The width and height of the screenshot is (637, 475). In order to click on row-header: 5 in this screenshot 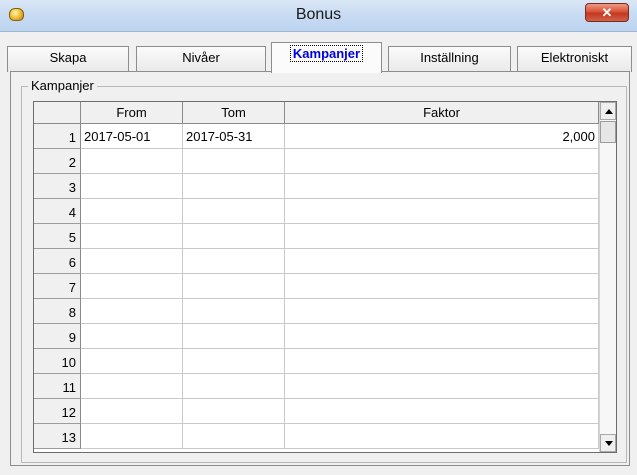, I will do `click(57, 236)`.